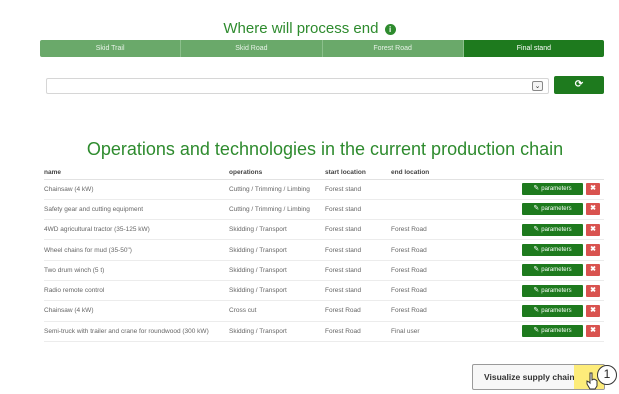  What do you see at coordinates (277, 173) in the screenshot?
I see `column-header-operations: operations` at bounding box center [277, 173].